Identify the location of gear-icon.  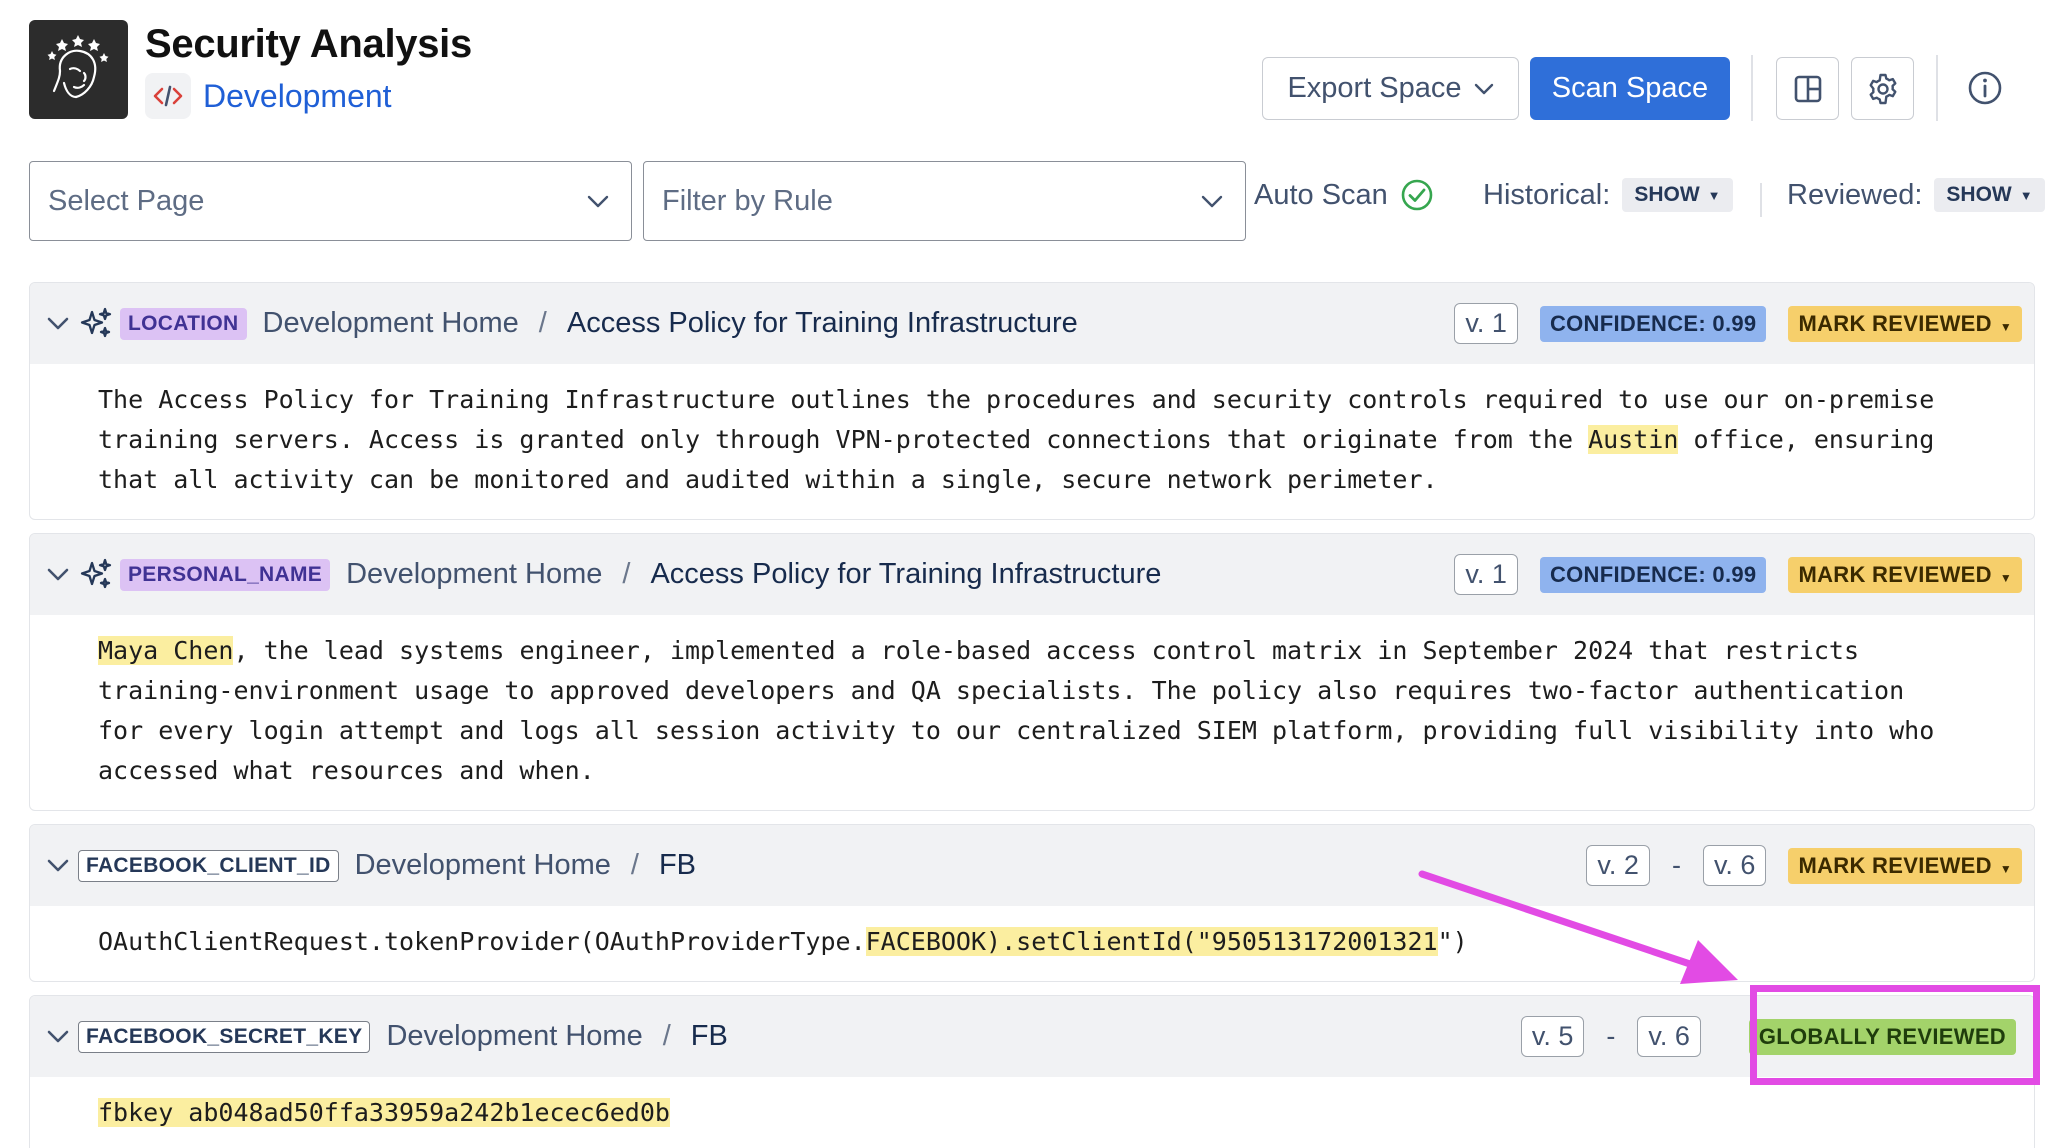
(1882, 88).